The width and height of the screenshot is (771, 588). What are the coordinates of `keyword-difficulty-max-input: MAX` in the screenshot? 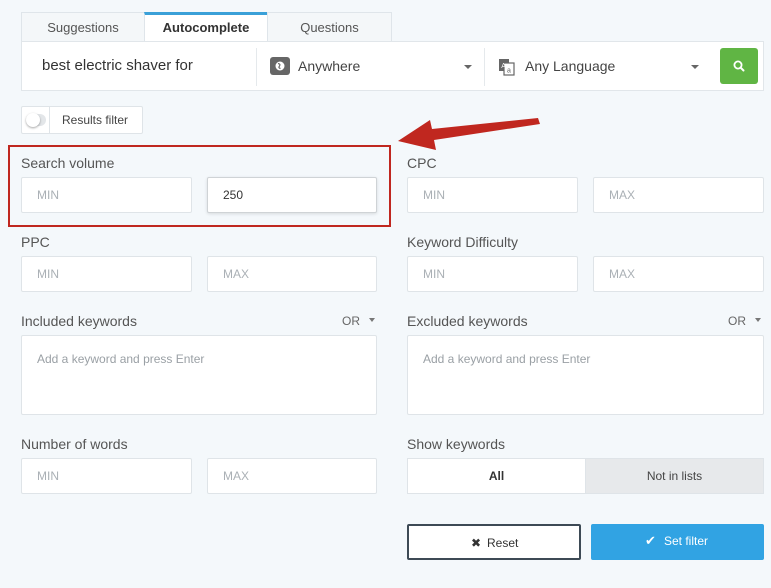 It's located at (678, 274).